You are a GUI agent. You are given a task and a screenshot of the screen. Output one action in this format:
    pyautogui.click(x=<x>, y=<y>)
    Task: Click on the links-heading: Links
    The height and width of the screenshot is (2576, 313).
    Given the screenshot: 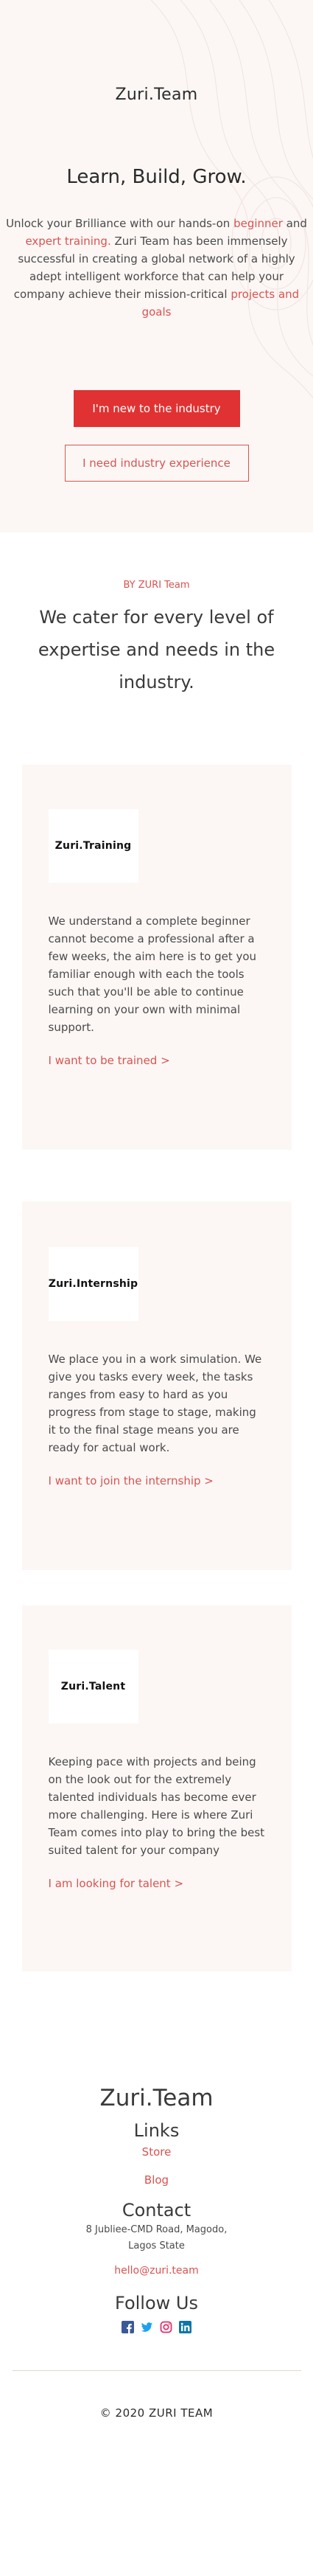 What is the action you would take?
    pyautogui.click(x=156, y=2130)
    